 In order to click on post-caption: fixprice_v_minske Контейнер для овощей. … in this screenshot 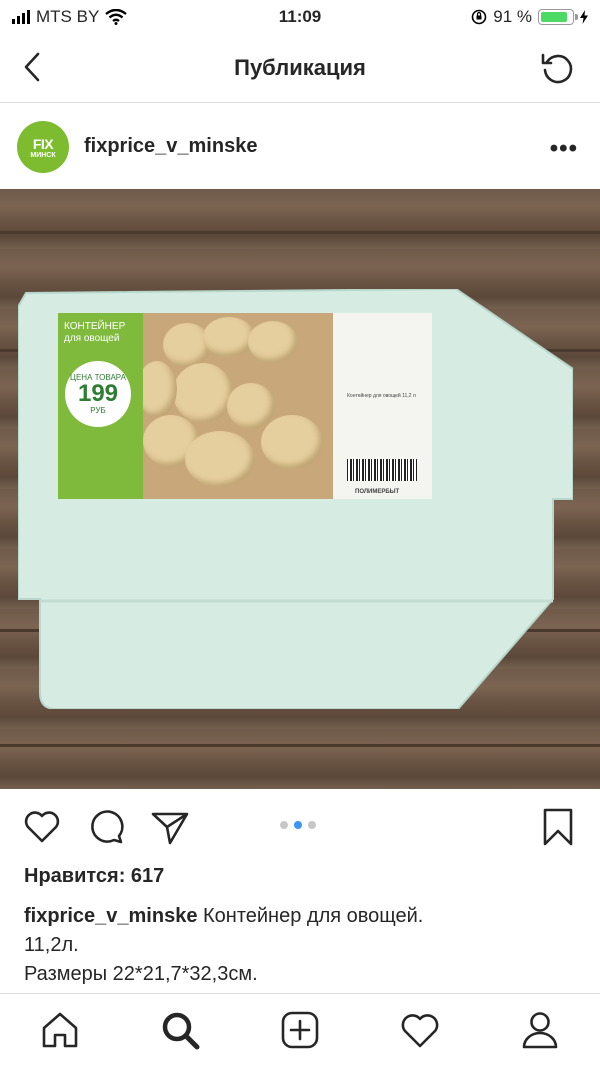, I will do `click(304, 952)`.